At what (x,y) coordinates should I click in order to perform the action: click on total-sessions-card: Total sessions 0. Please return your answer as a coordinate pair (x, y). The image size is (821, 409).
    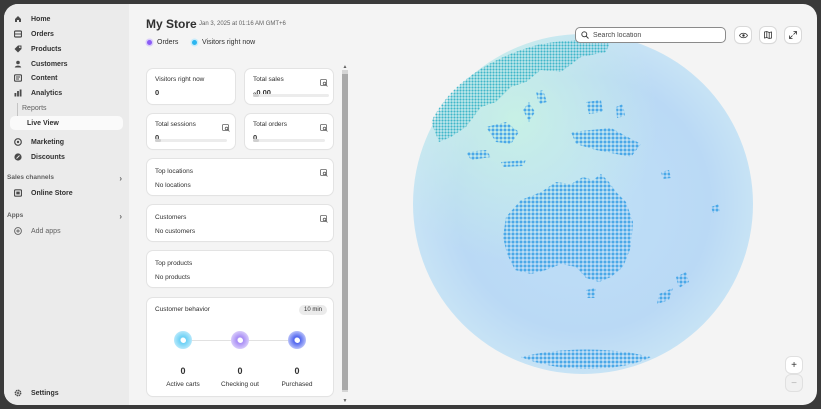
    Looking at the image, I should click on (191, 131).